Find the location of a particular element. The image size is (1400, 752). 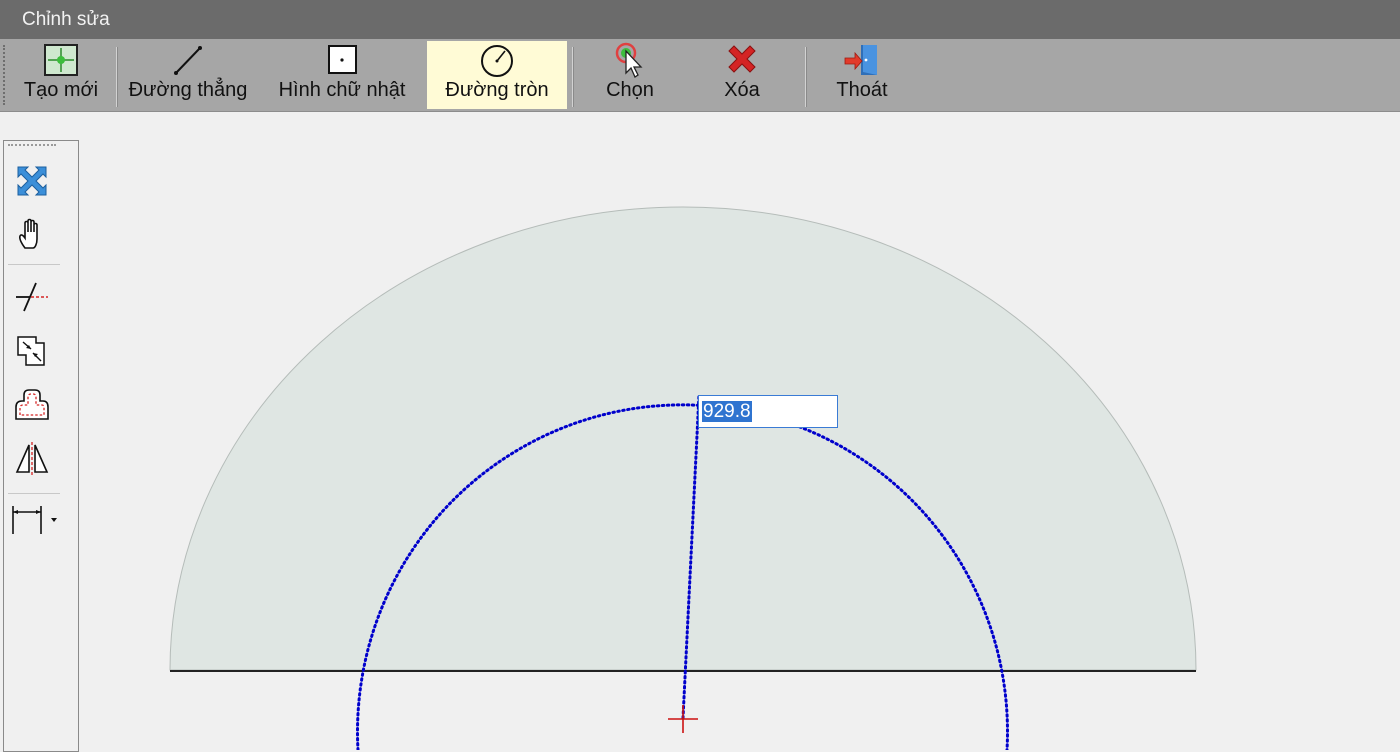

dimension-icon is located at coordinates (34, 520).